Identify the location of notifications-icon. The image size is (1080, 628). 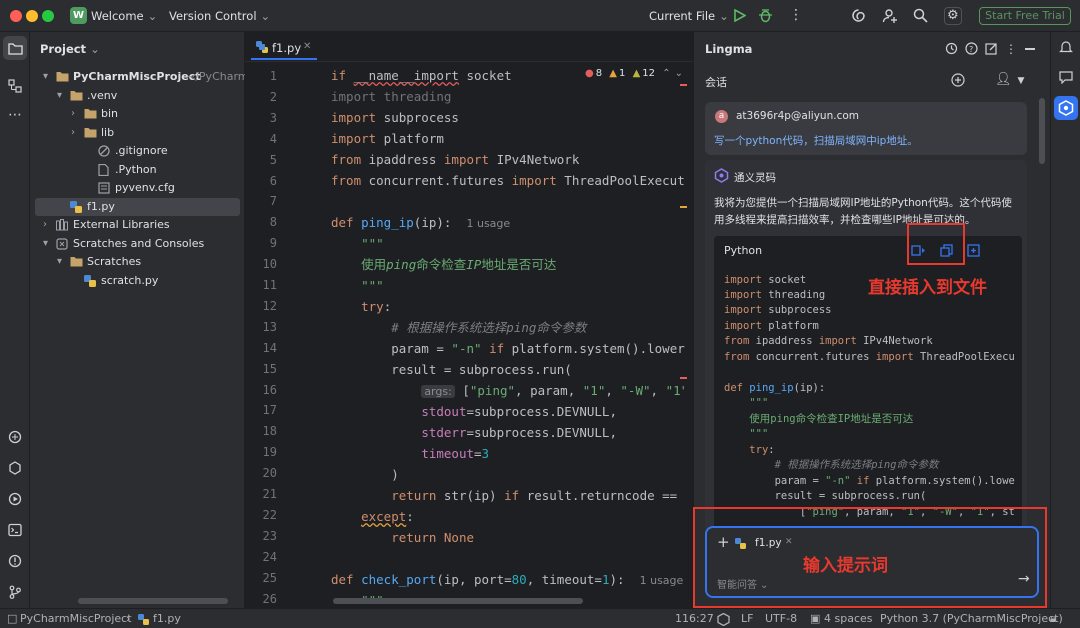
(1066, 47).